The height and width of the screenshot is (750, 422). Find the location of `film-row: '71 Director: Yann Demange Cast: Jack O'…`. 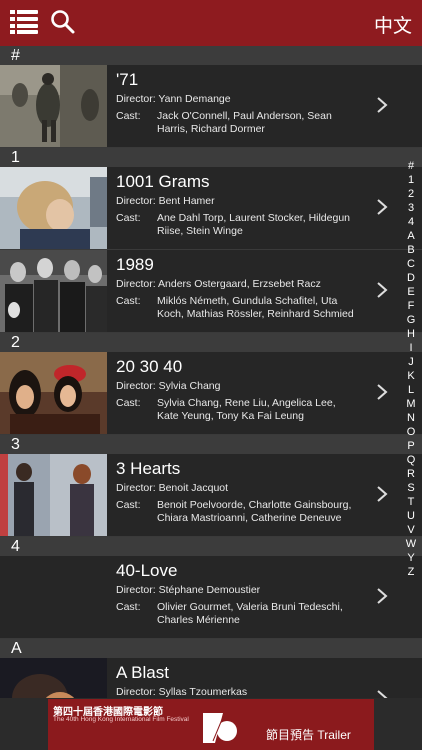

film-row: '71 Director: Yann Demange Cast: Jack O'… is located at coordinates (211, 106).